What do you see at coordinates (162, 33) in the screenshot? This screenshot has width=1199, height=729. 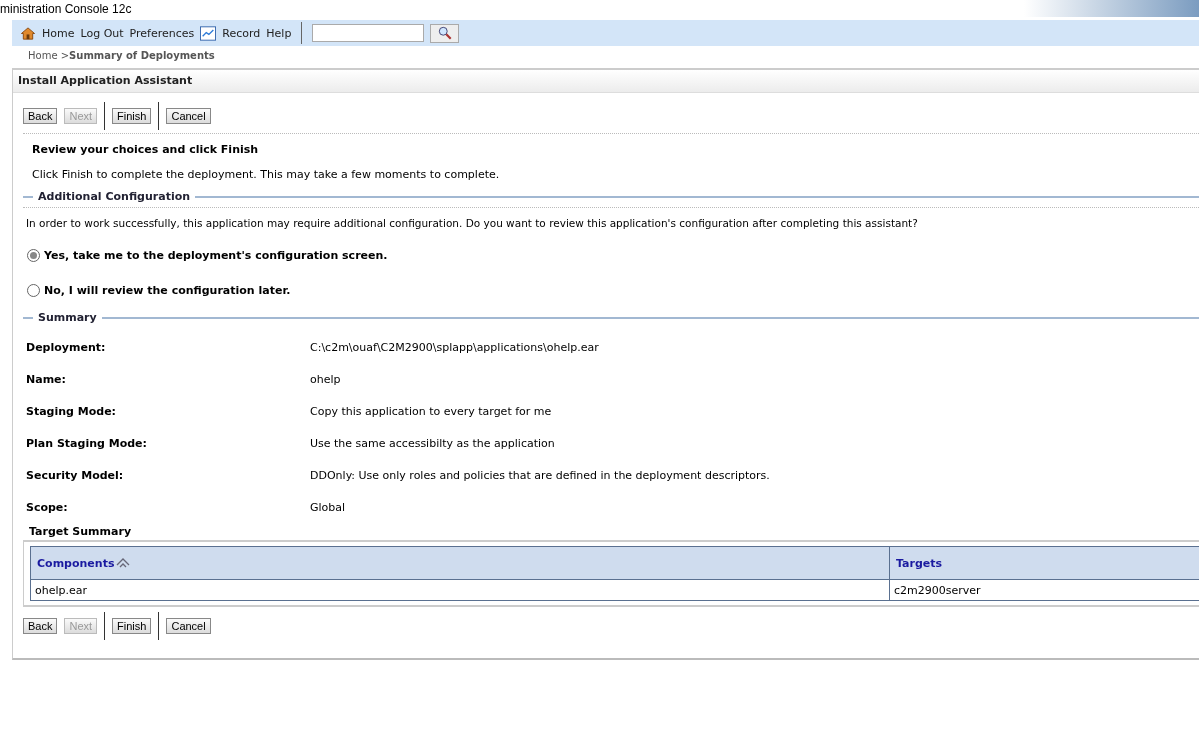 I see `toolbar-link: Preferences` at bounding box center [162, 33].